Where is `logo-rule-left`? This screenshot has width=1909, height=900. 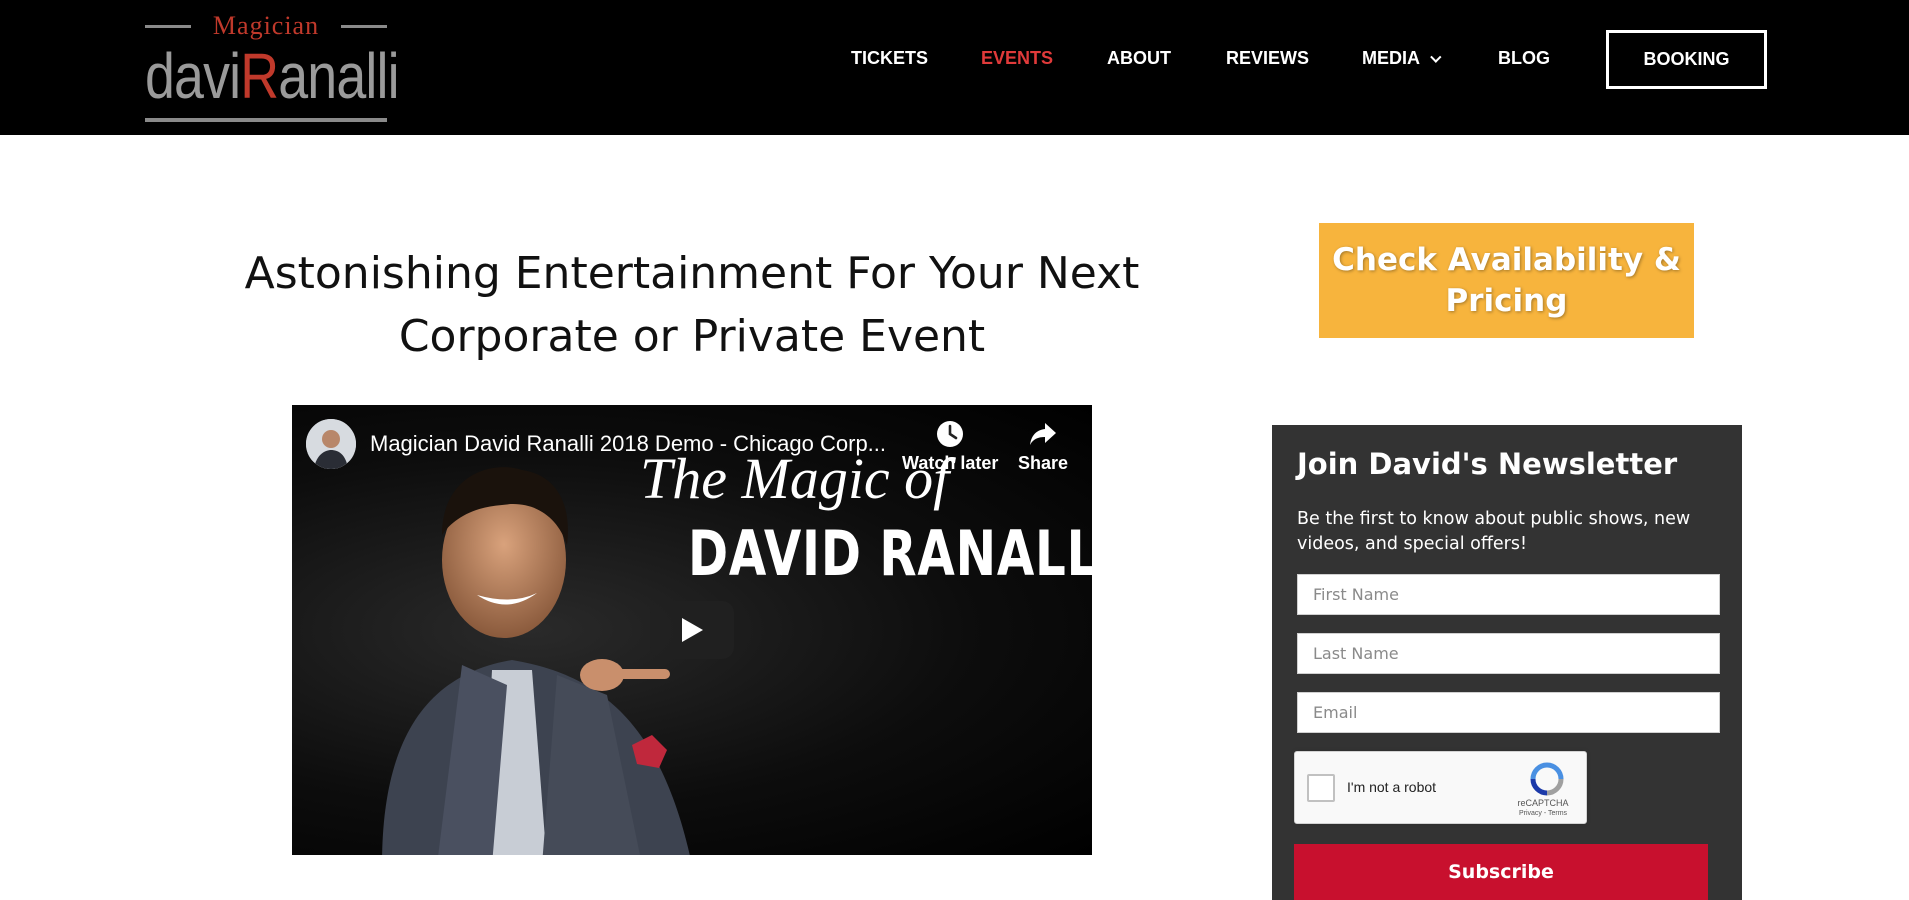 logo-rule-left is located at coordinates (168, 26).